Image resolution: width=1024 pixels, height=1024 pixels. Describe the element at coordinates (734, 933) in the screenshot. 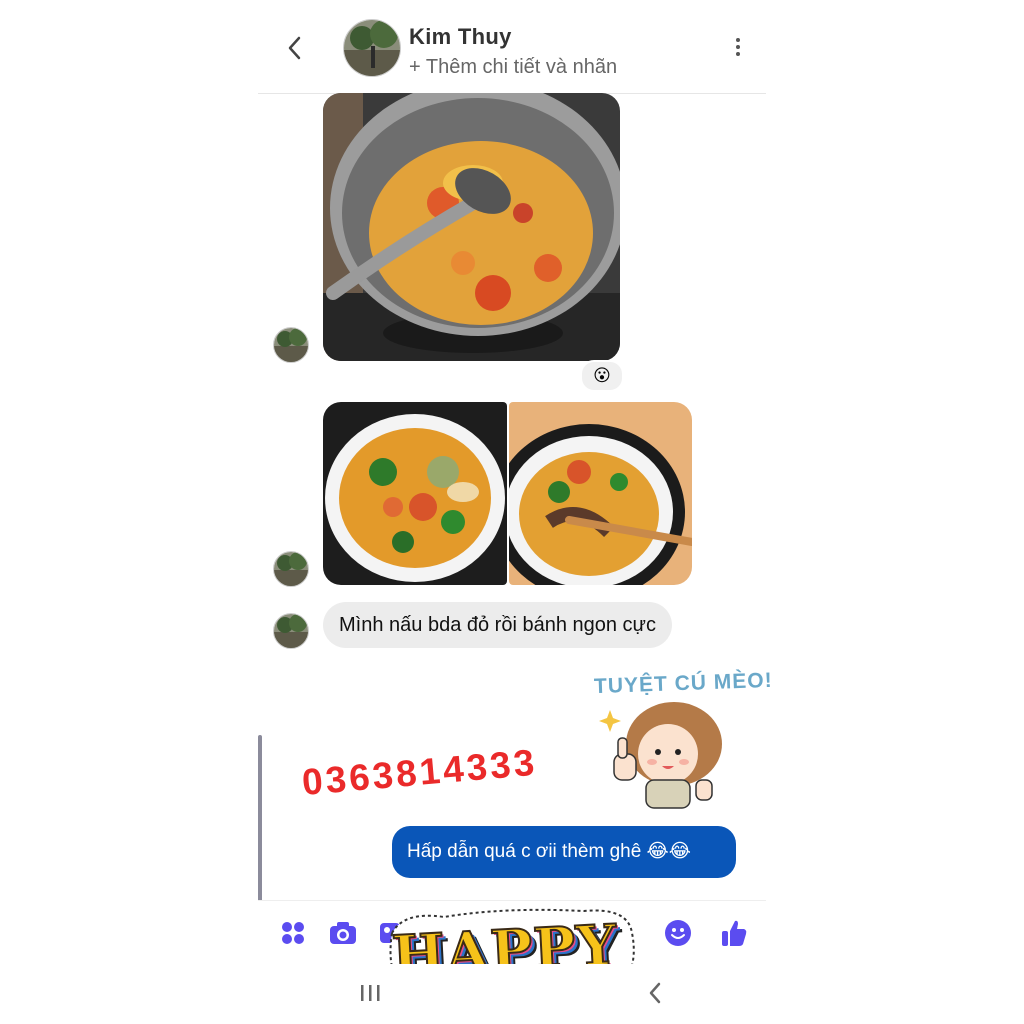

I see `thumbs-up-icon` at that location.